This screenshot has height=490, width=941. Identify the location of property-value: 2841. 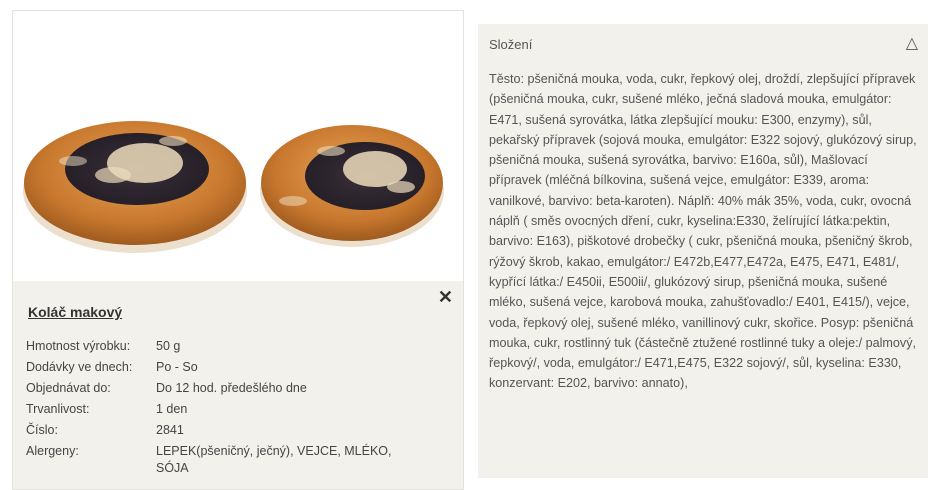
(170, 430).